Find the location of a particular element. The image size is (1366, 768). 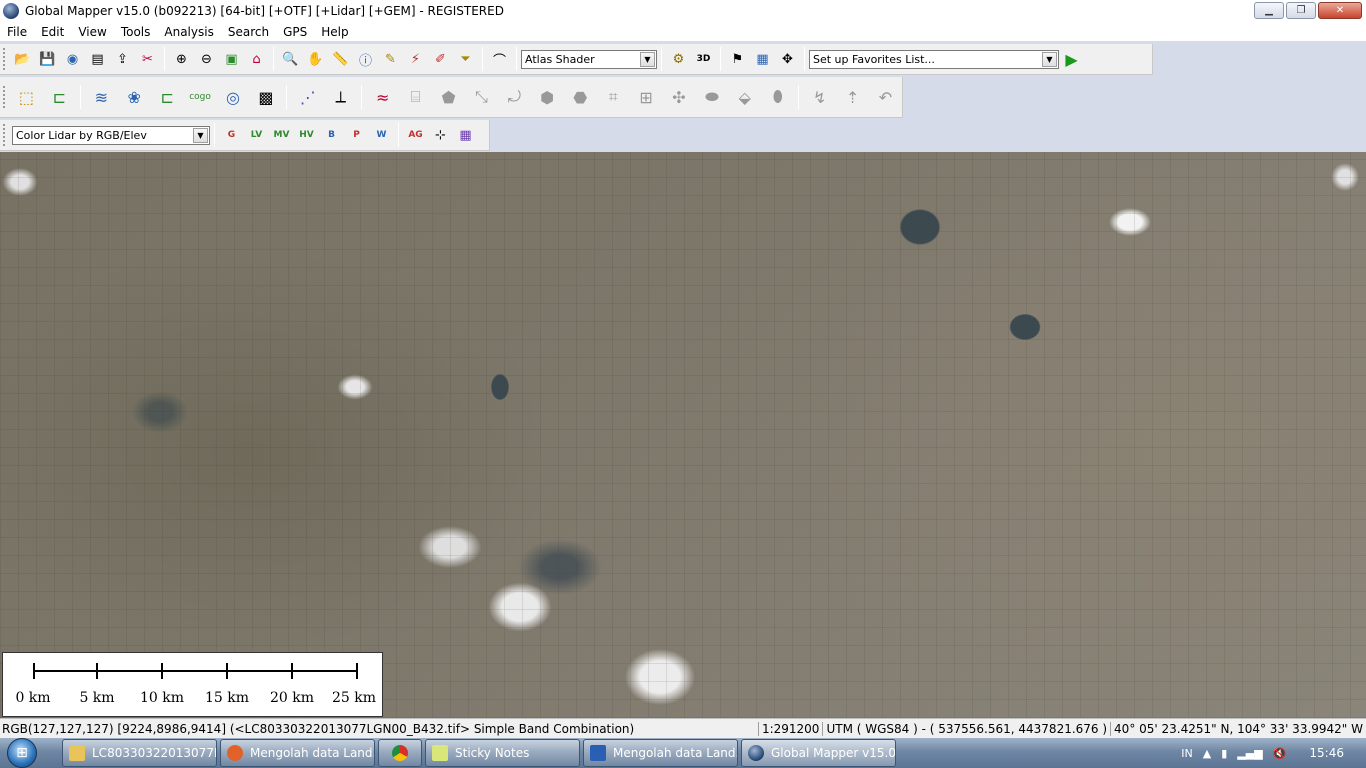

taskbar-item-sticky-notes: Sticky Notes is located at coordinates (502, 753).